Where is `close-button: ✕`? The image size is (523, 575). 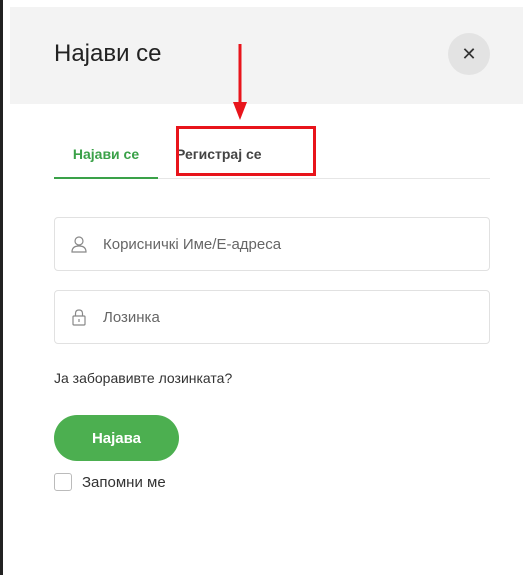
close-button: ✕ is located at coordinates (469, 54).